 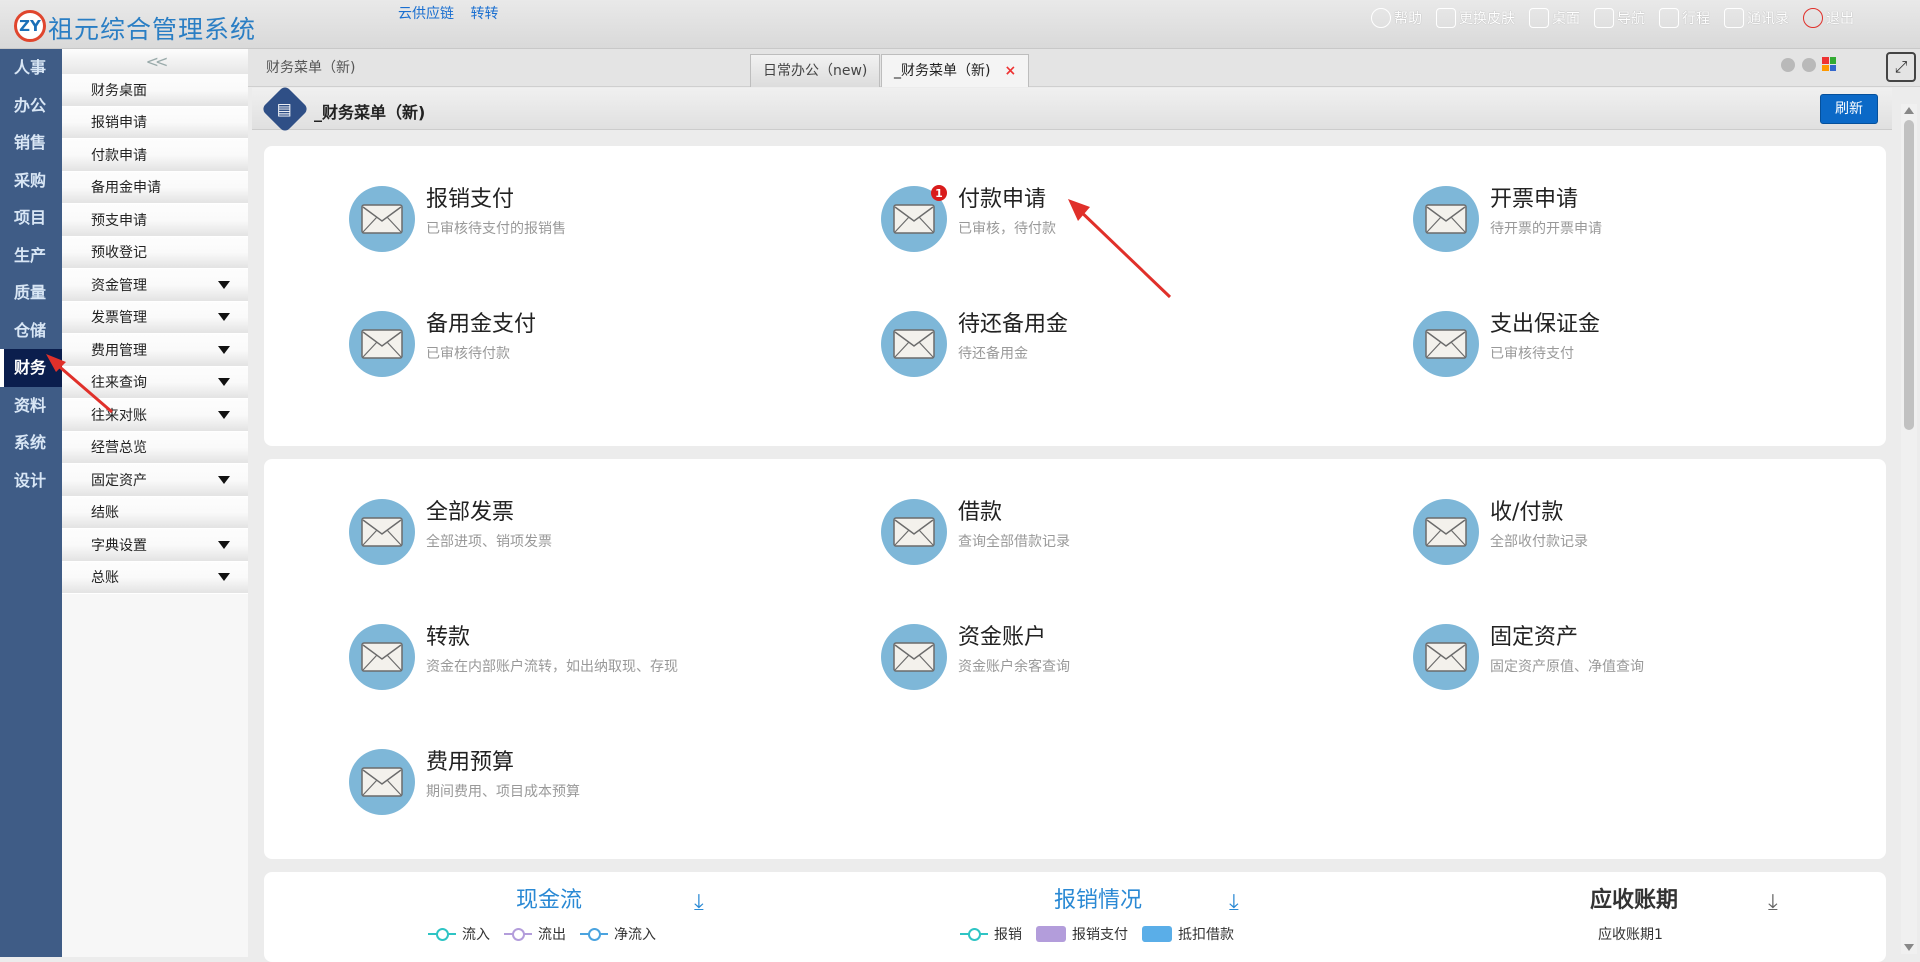 I want to click on card-subtitle: 已审核待付款, so click(x=468, y=354).